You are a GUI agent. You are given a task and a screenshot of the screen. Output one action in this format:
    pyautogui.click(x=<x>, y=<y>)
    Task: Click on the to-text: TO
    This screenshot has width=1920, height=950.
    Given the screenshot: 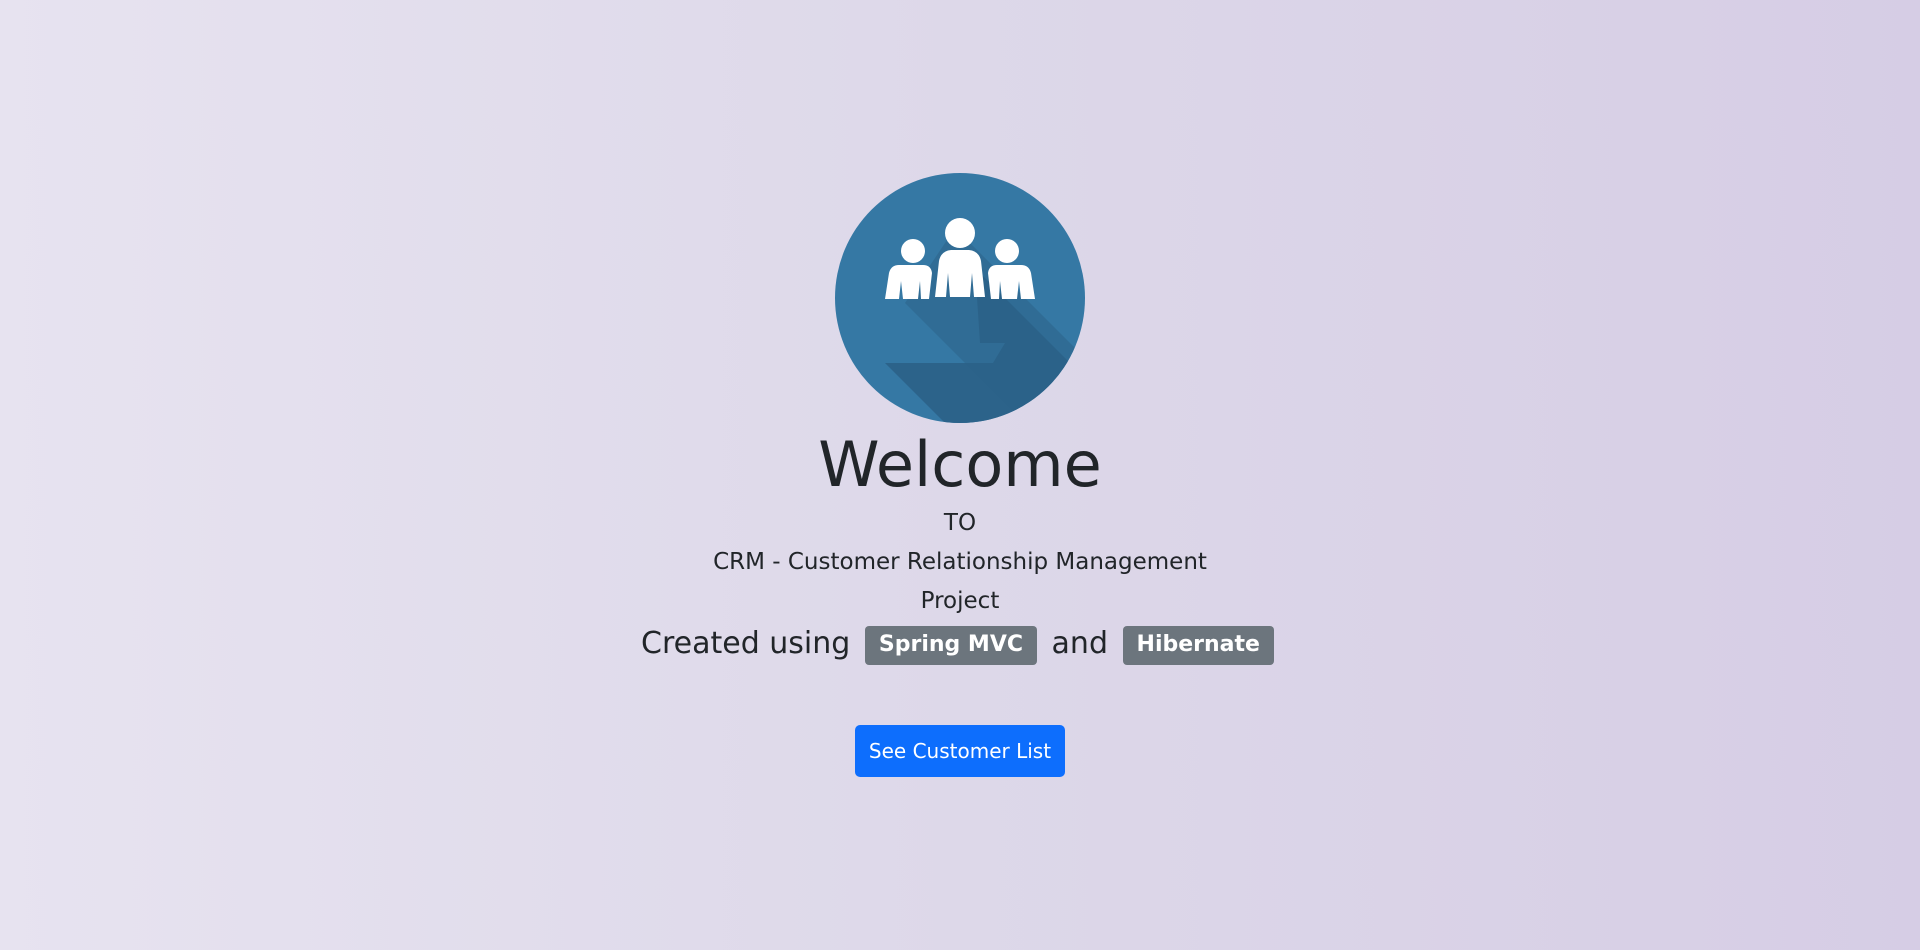 What is the action you would take?
    pyautogui.click(x=960, y=523)
    